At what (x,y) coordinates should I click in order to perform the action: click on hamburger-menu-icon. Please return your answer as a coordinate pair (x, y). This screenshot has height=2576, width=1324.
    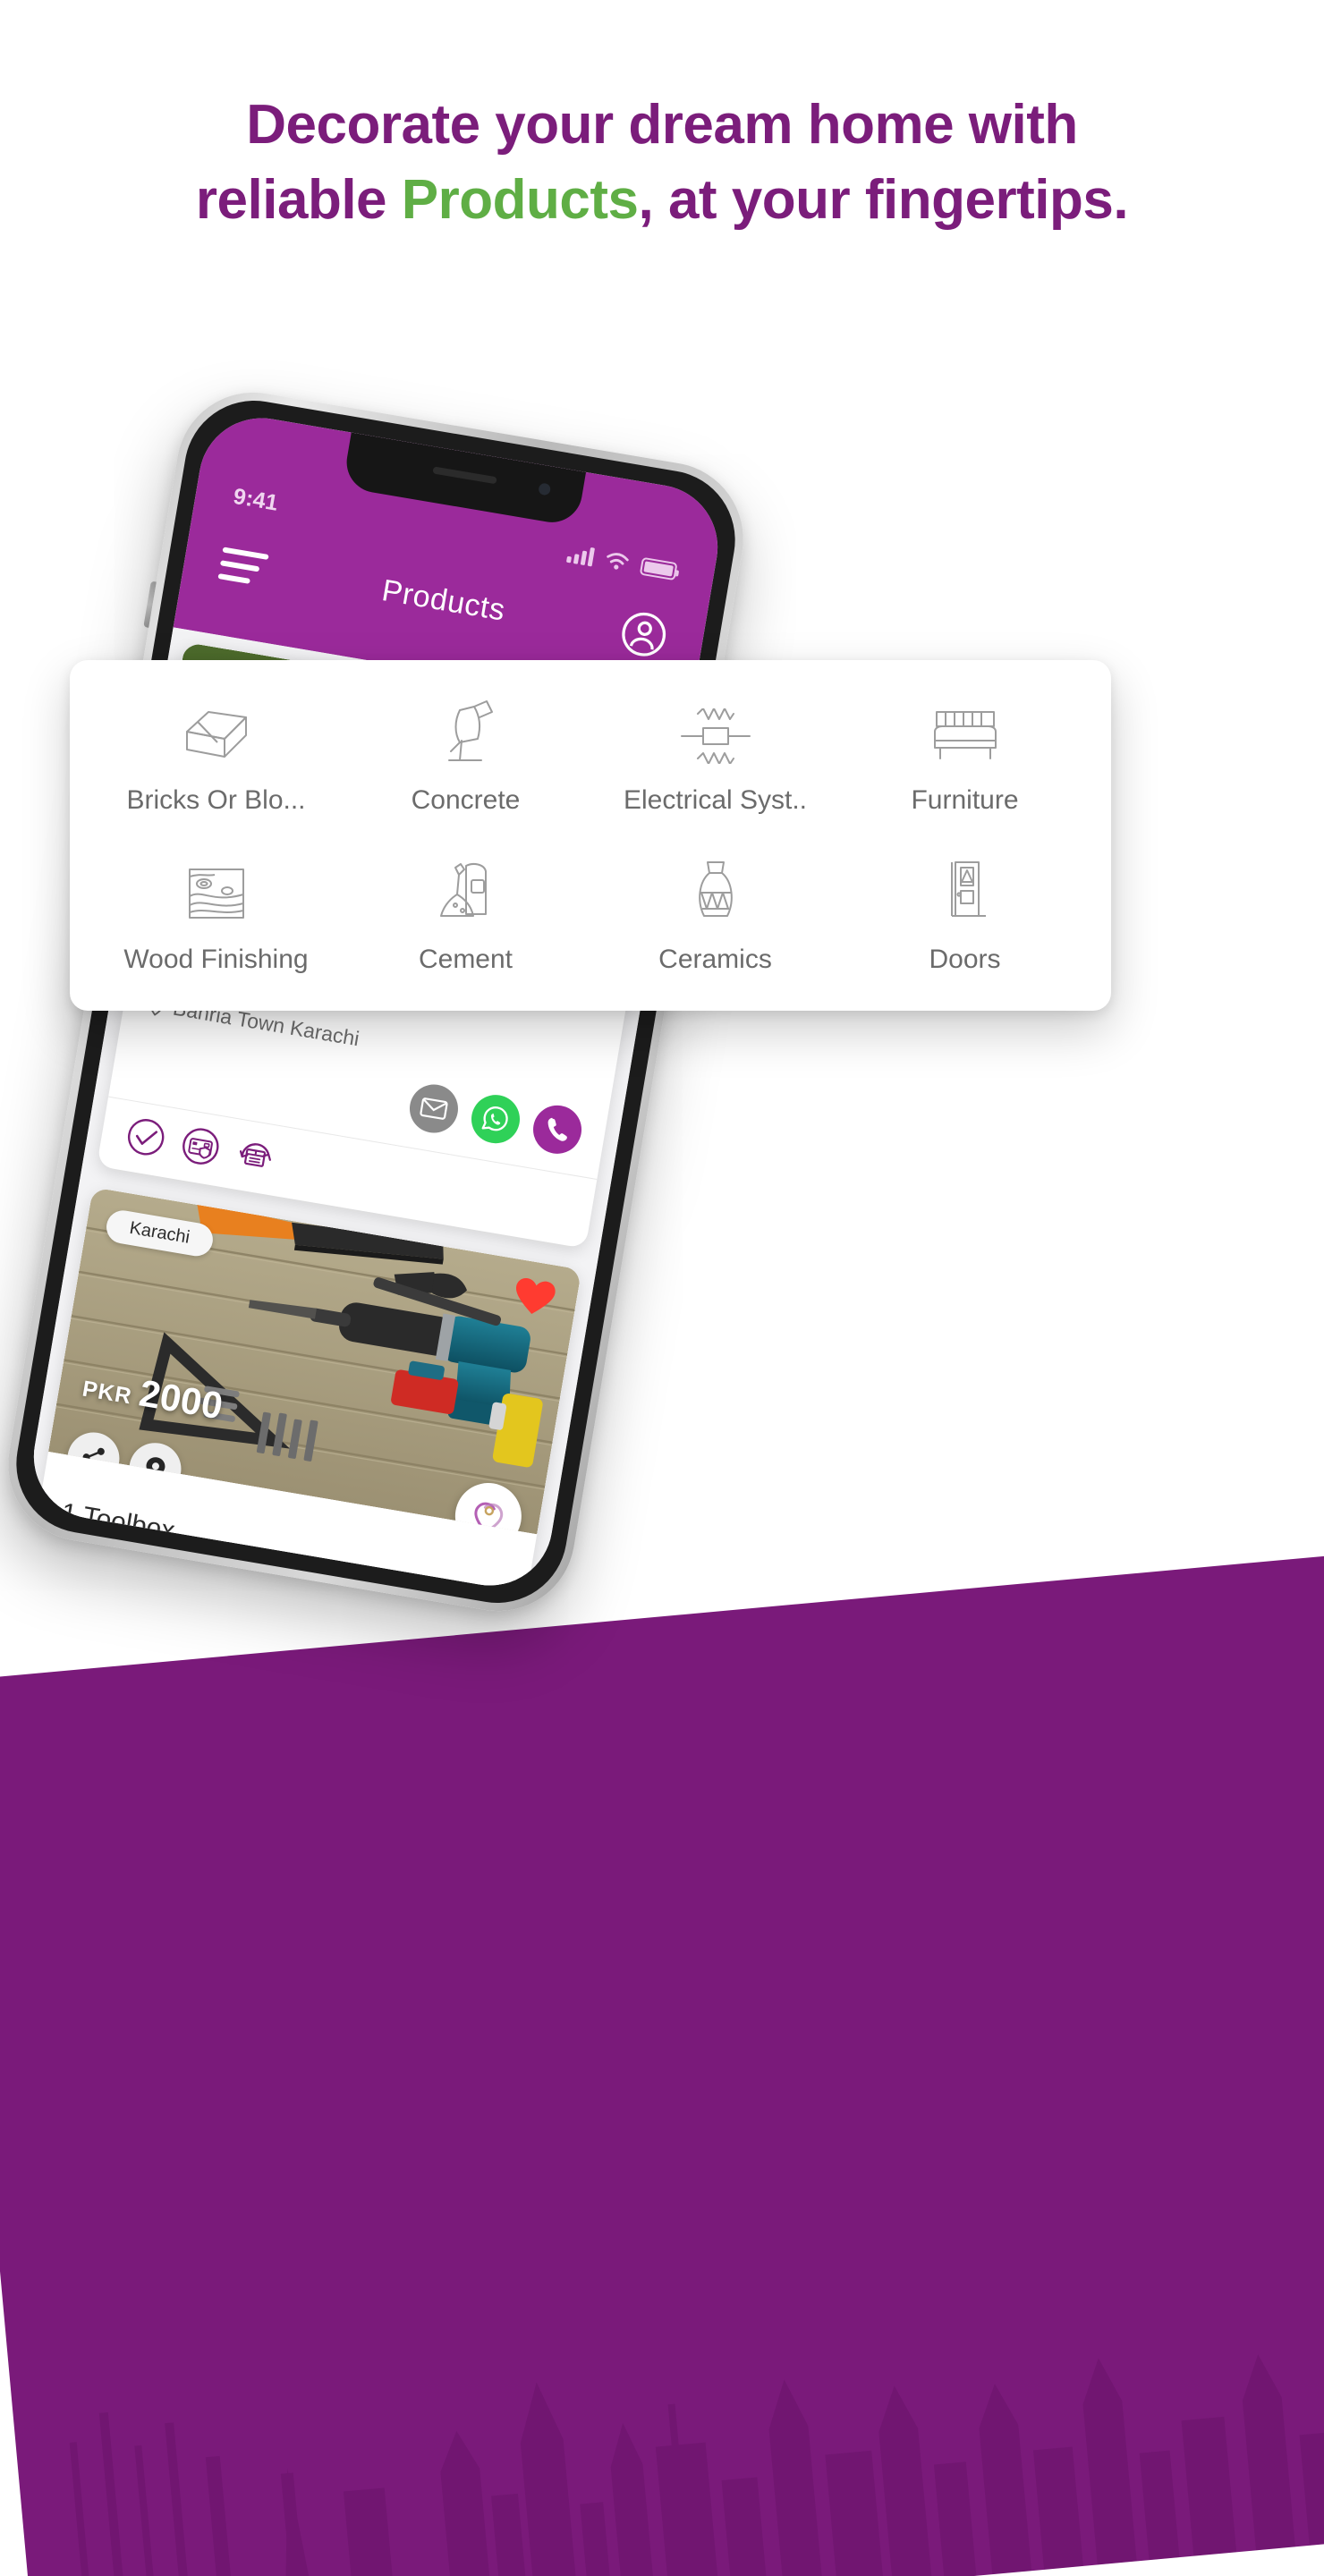
    Looking at the image, I should click on (243, 566).